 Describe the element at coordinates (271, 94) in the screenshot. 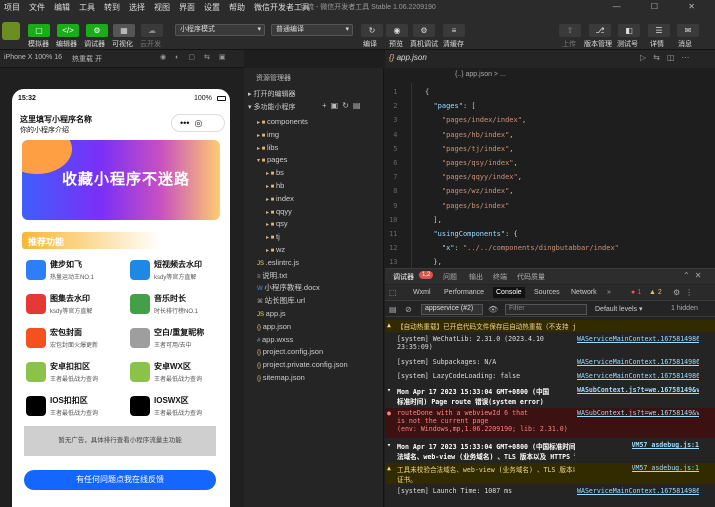

I see `open-editors-header: ▸ 打开的编辑器` at that location.